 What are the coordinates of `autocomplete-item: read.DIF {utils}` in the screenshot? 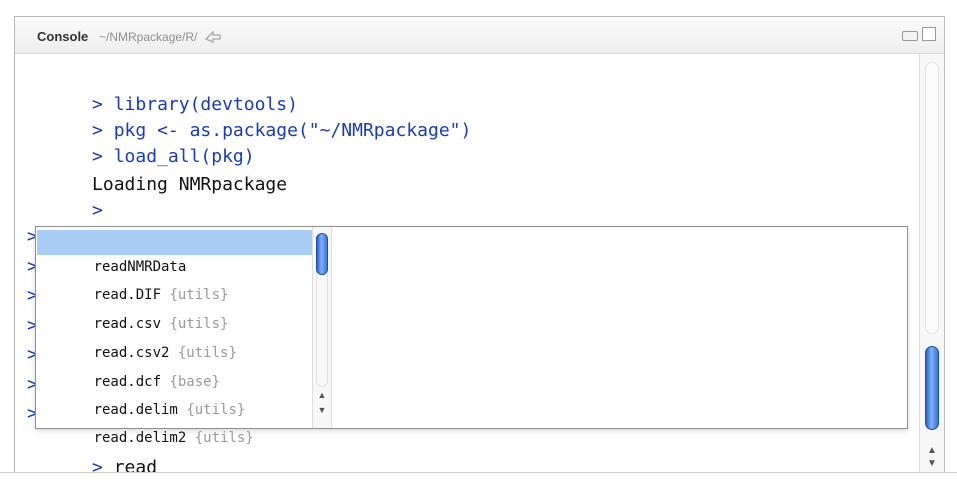 It's located at (175, 280).